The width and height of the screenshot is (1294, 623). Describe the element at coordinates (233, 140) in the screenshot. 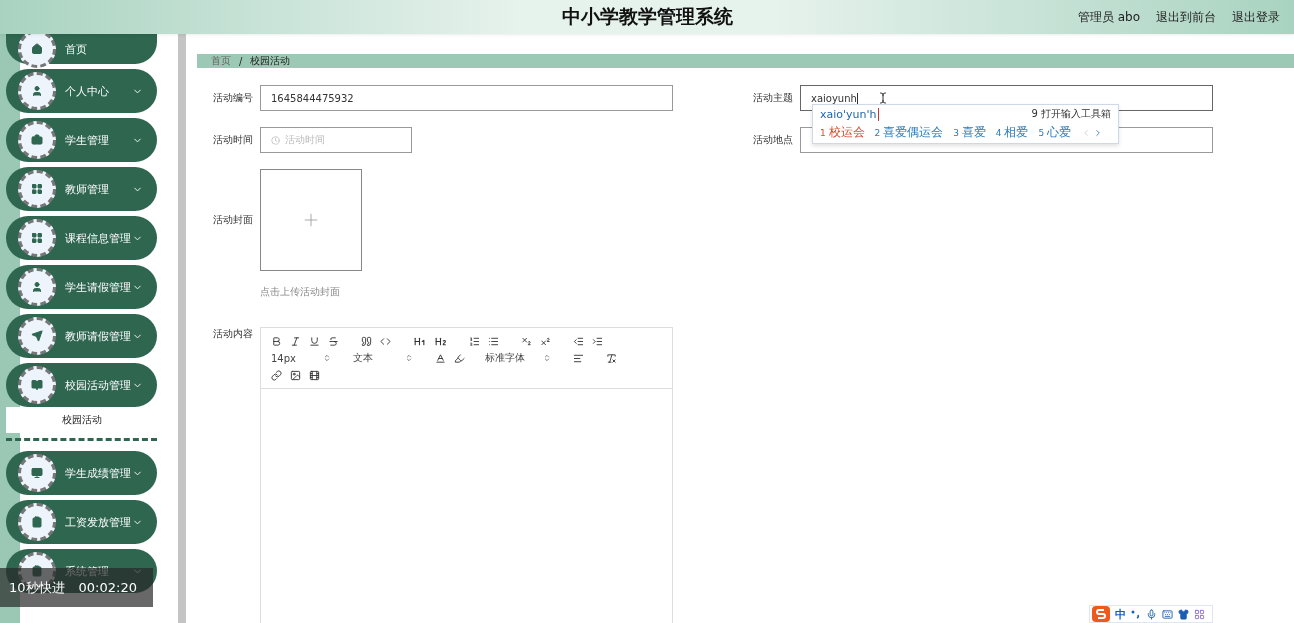

I see `field-label: 活动时间` at that location.